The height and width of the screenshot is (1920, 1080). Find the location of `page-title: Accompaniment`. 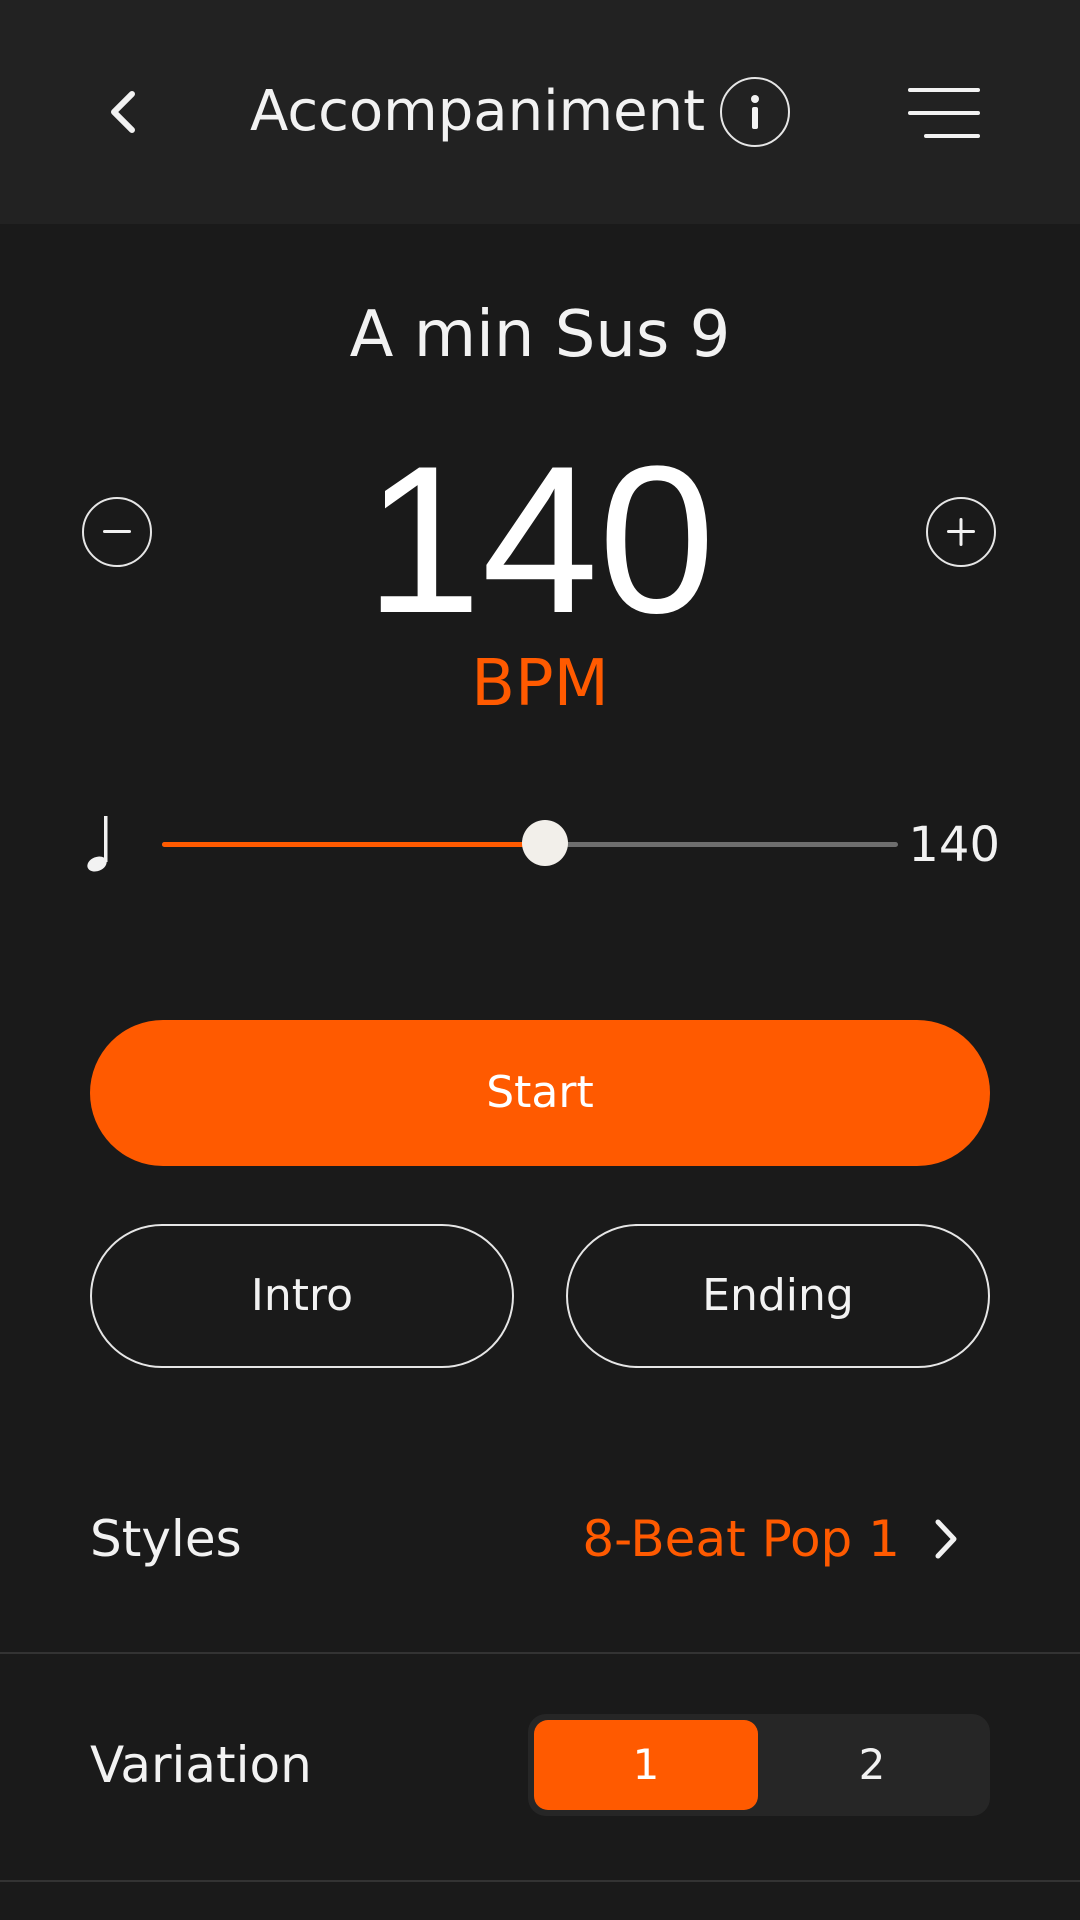

page-title: Accompaniment is located at coordinates (478, 111).